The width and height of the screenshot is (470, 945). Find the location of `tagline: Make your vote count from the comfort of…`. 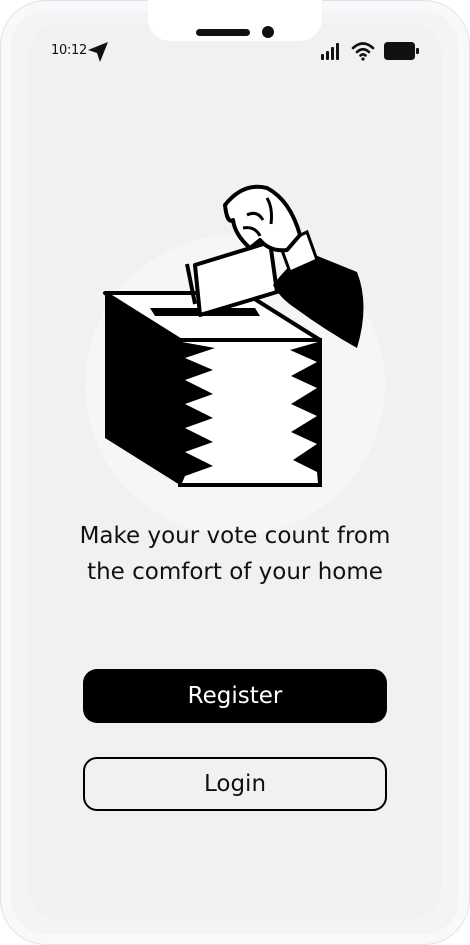

tagline: Make your vote count from the comfort of… is located at coordinates (235, 554).